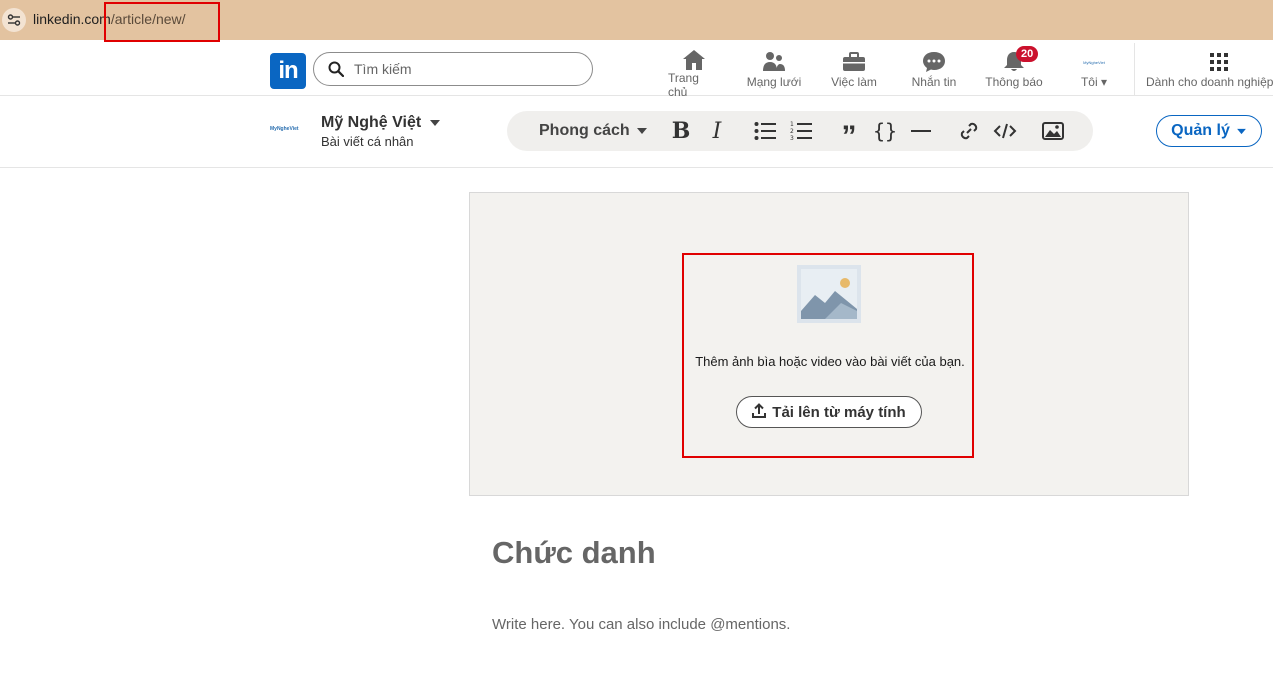 This screenshot has height=698, width=1273. Describe the element at coordinates (934, 62) in the screenshot. I see `message-icon` at that location.